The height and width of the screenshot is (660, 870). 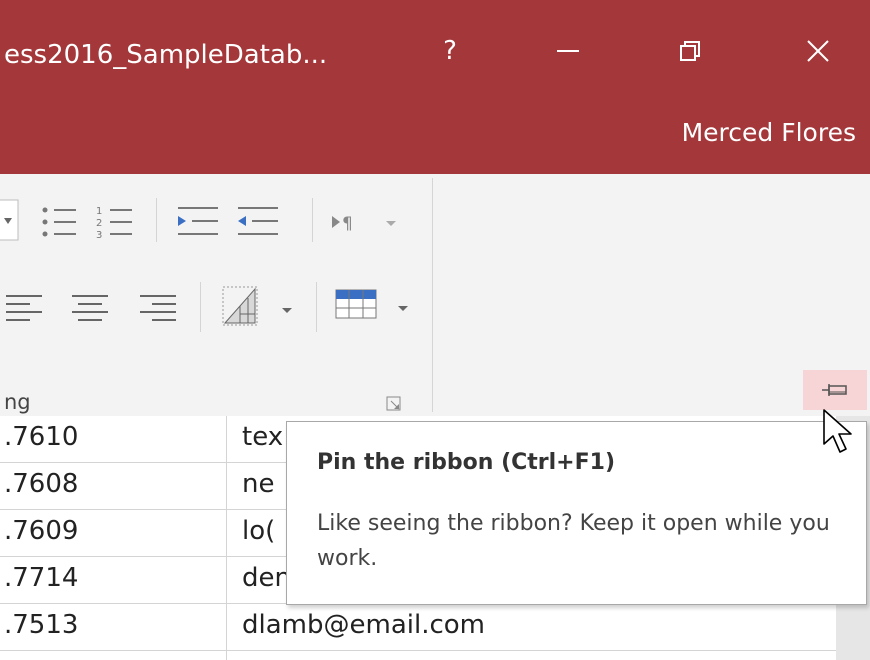 I want to click on table-cell: .7608, so click(x=41, y=484).